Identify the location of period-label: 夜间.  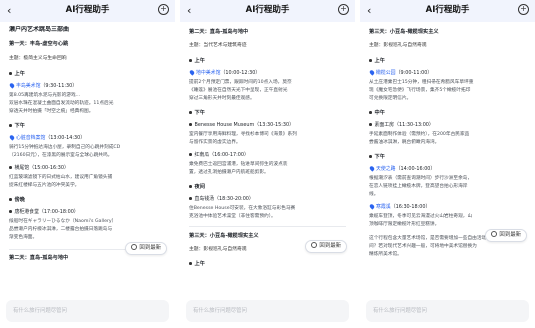
(267, 187).